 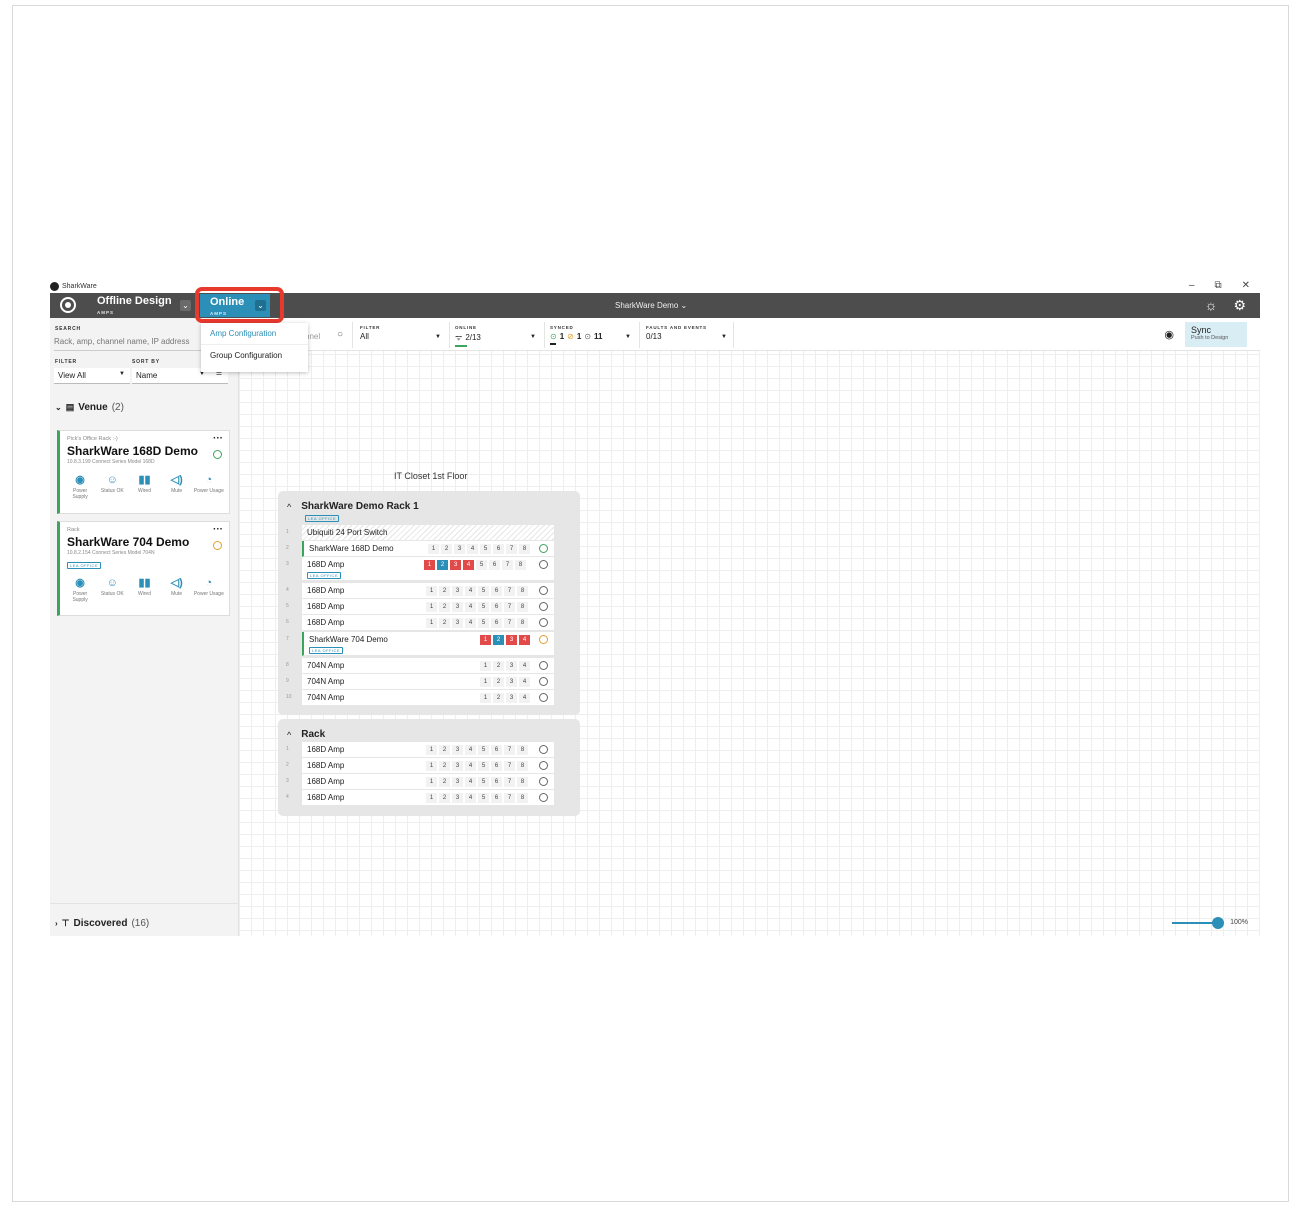 I want to click on gear-icon: ⚙, so click(x=1239, y=305).